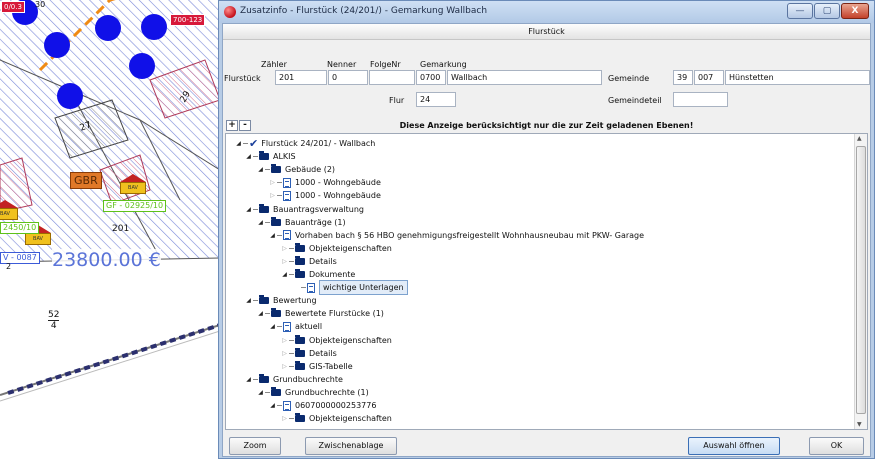 This screenshot has width=875, height=459. What do you see at coordinates (700, 99) in the screenshot?
I see `gemeindeteil-field` at bounding box center [700, 99].